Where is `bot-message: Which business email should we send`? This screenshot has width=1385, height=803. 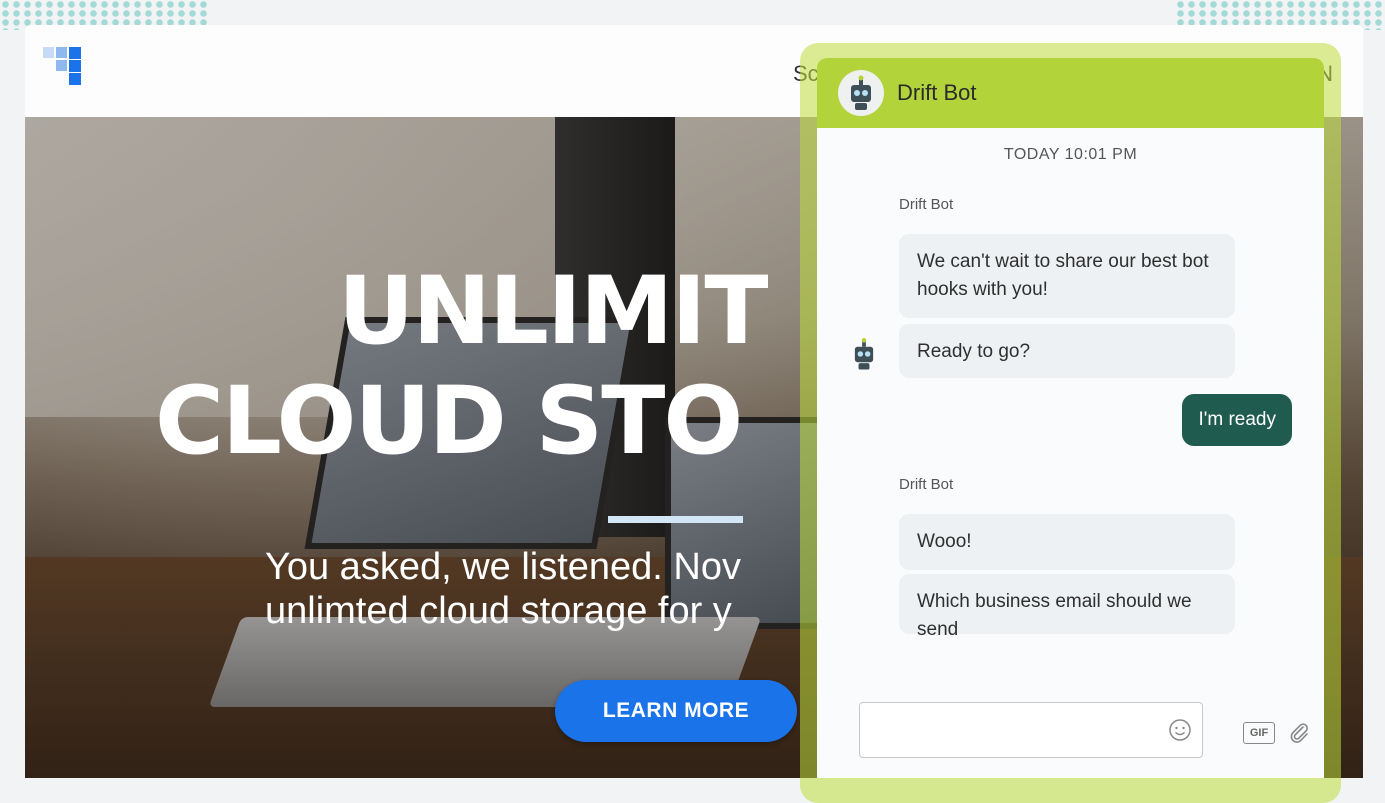
bot-message: Which business email should we send is located at coordinates (1067, 607).